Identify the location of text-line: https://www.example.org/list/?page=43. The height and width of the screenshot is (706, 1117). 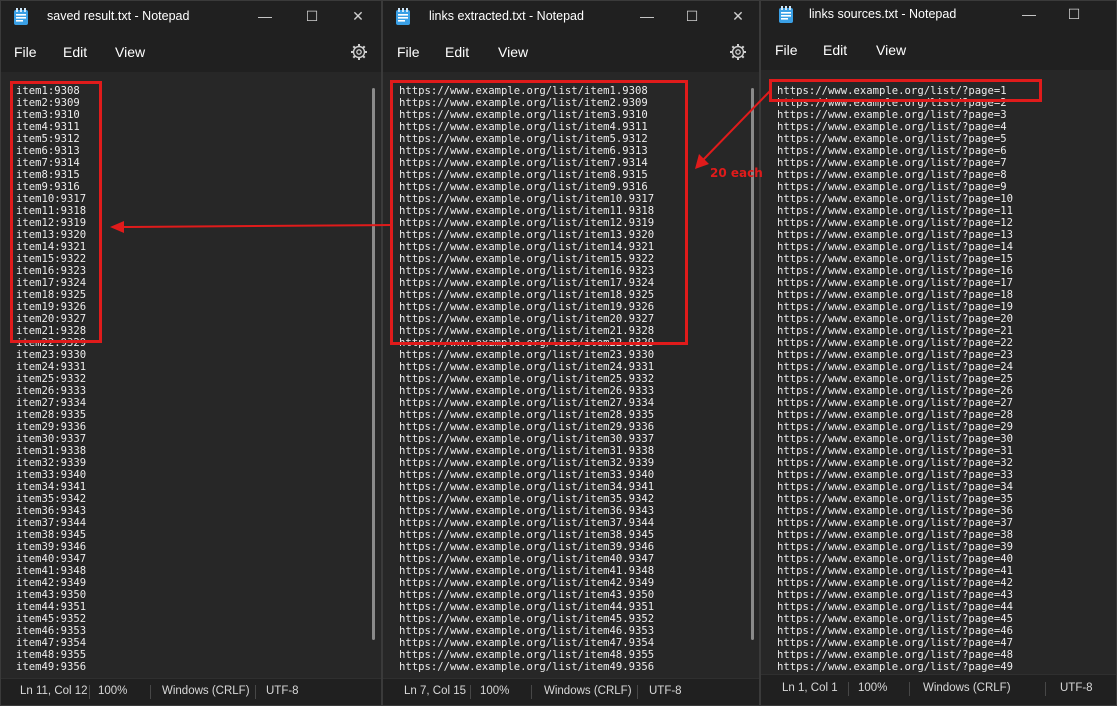
(895, 595).